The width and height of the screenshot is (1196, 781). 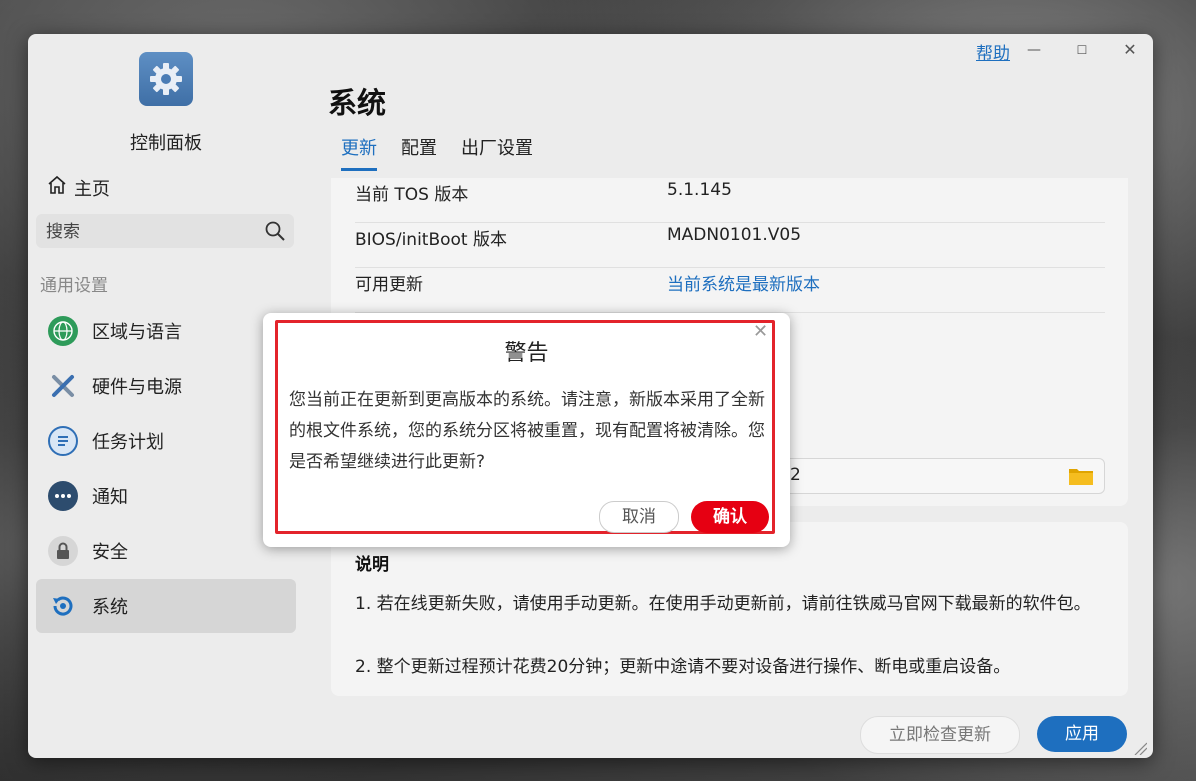 I want to click on check-update-button: 立即检查更新, so click(x=940, y=735).